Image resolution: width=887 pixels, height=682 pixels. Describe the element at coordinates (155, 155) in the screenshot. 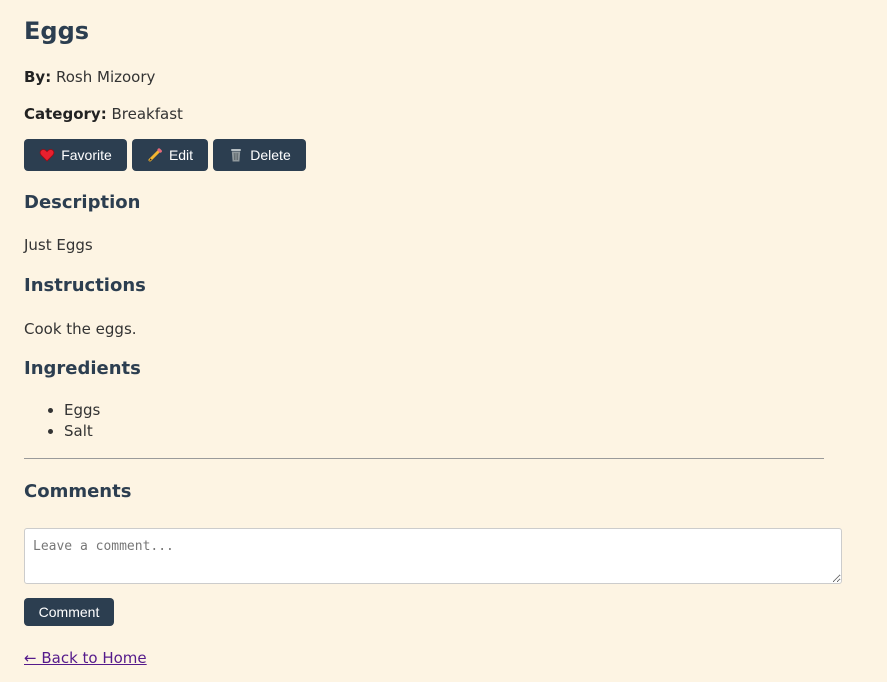

I see `pencil-icon` at that location.